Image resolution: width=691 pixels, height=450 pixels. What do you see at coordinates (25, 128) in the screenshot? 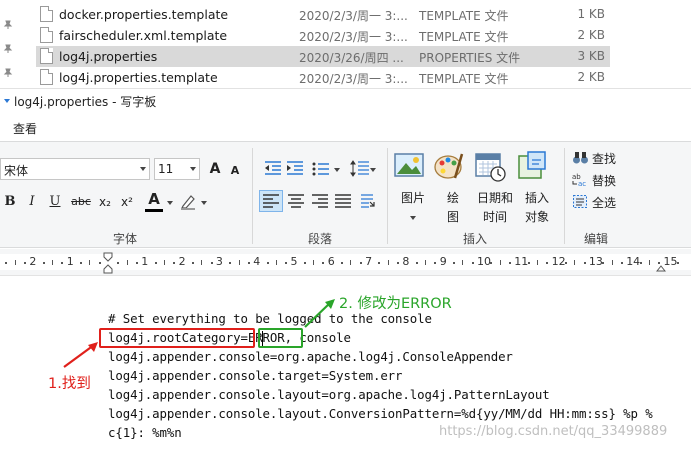
I see `tab-view: 查看` at bounding box center [25, 128].